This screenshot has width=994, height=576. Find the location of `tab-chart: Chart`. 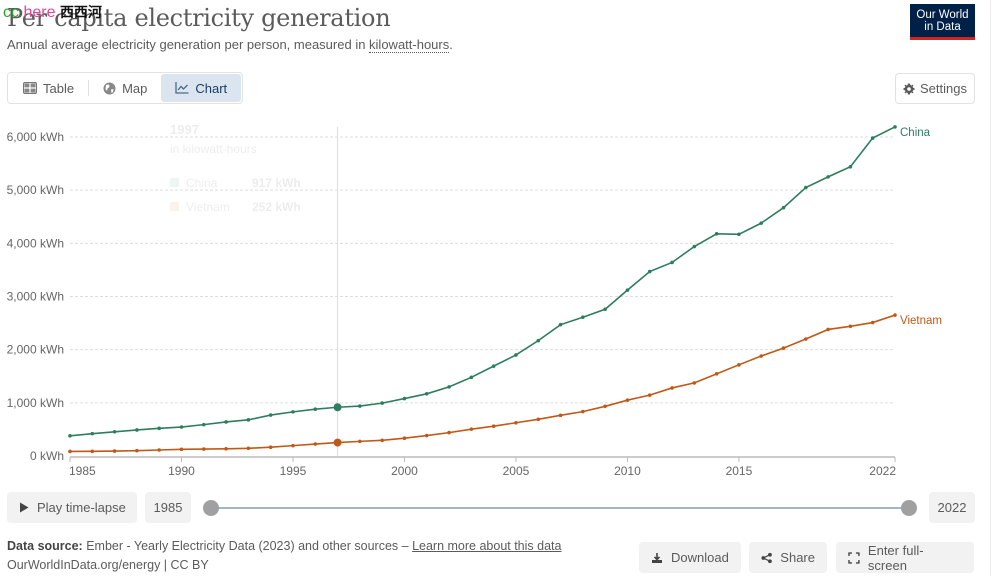

tab-chart: Chart is located at coordinates (201, 88).